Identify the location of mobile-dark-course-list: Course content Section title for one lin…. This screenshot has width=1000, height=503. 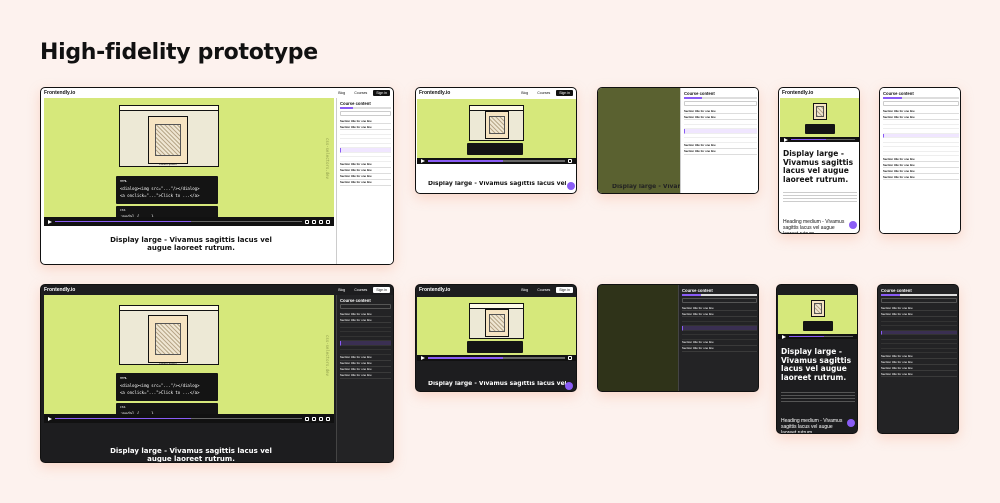
(918, 359).